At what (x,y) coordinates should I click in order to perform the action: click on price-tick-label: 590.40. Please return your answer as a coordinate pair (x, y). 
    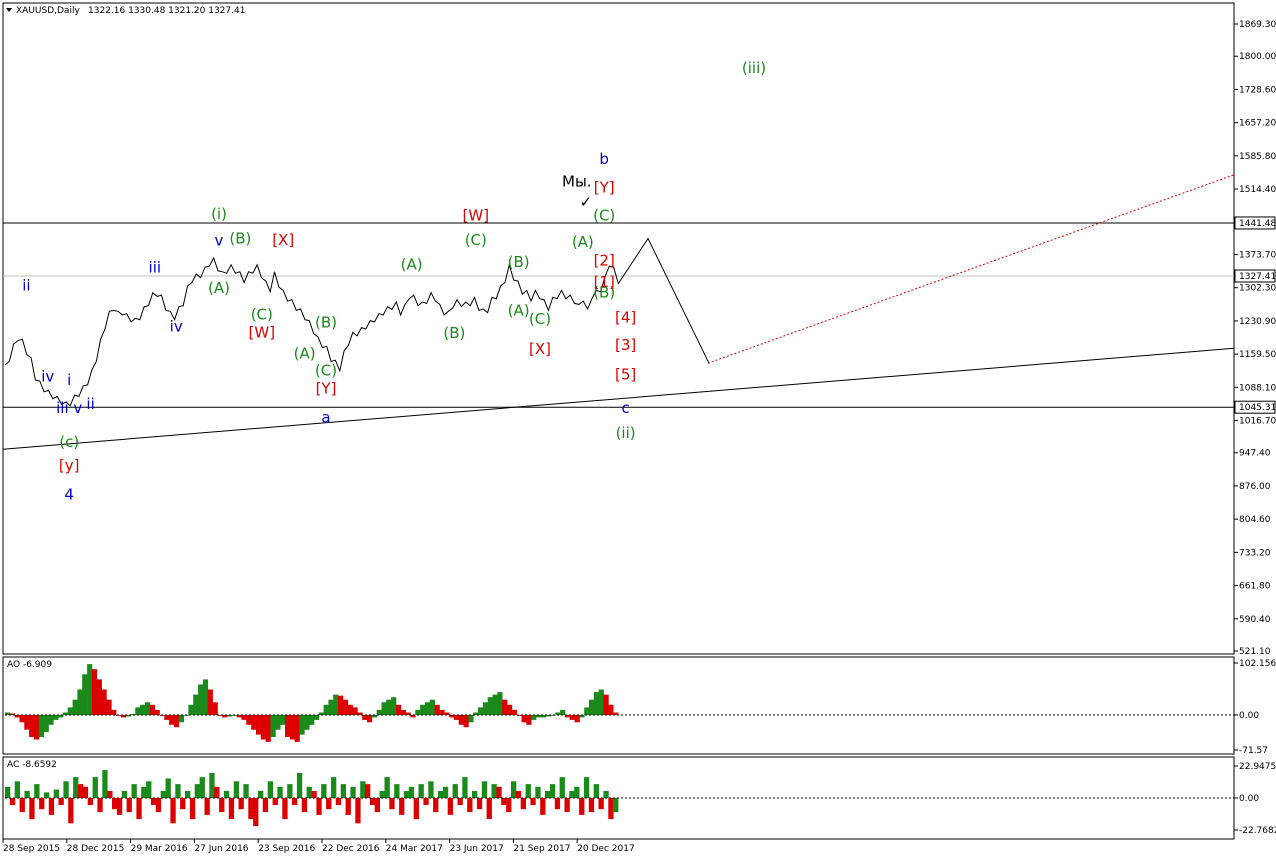
    Looking at the image, I should click on (1255, 620).